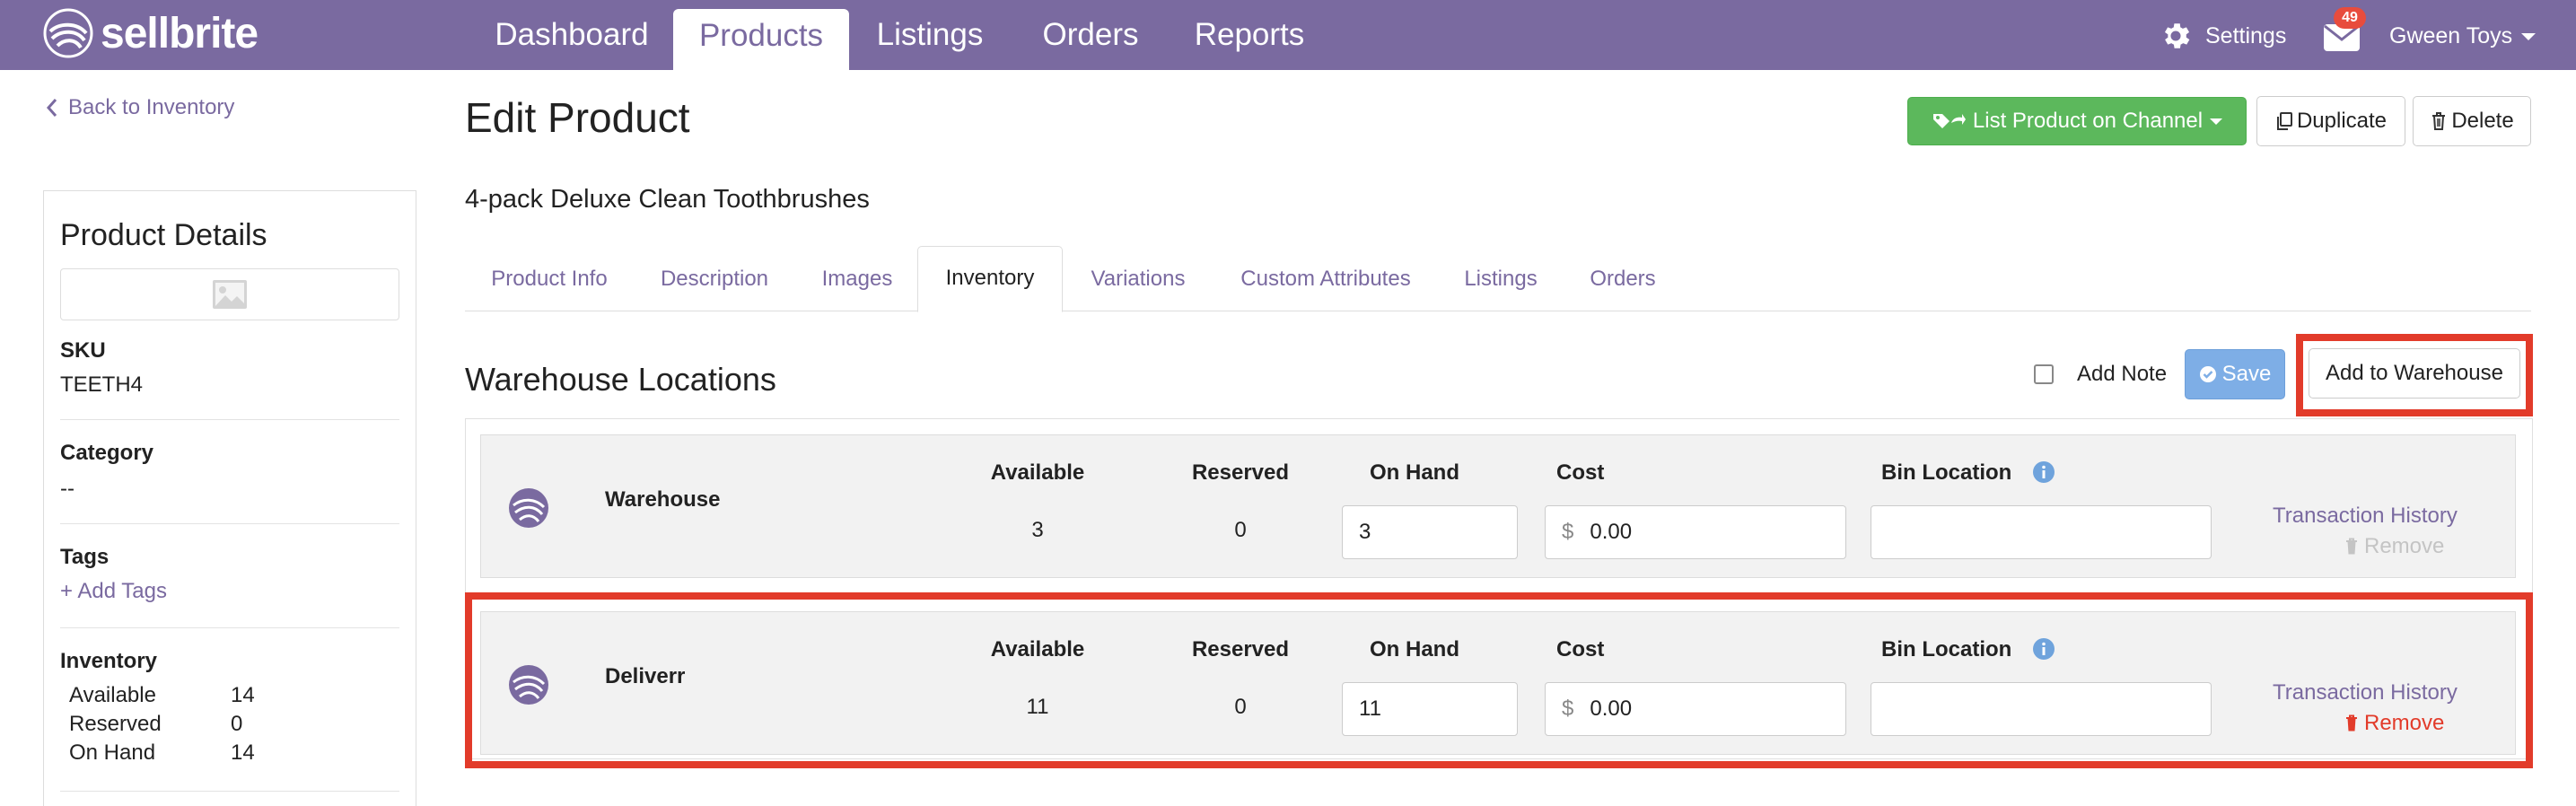  I want to click on settings-link: Settings, so click(2222, 36).